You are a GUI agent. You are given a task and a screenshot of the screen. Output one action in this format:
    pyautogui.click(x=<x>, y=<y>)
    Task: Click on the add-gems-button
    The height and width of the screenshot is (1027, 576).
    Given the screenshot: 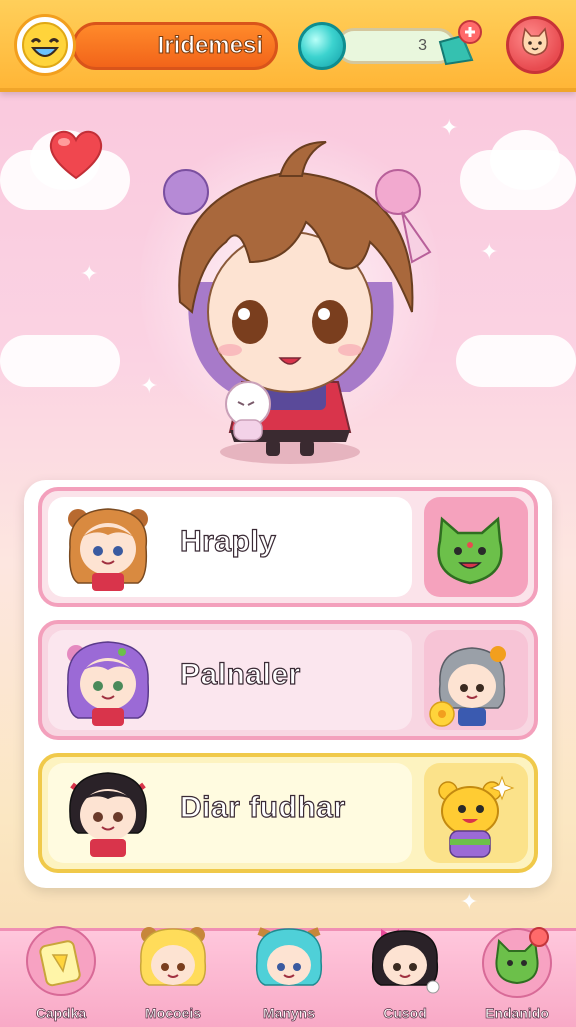 What is the action you would take?
    pyautogui.click(x=458, y=44)
    